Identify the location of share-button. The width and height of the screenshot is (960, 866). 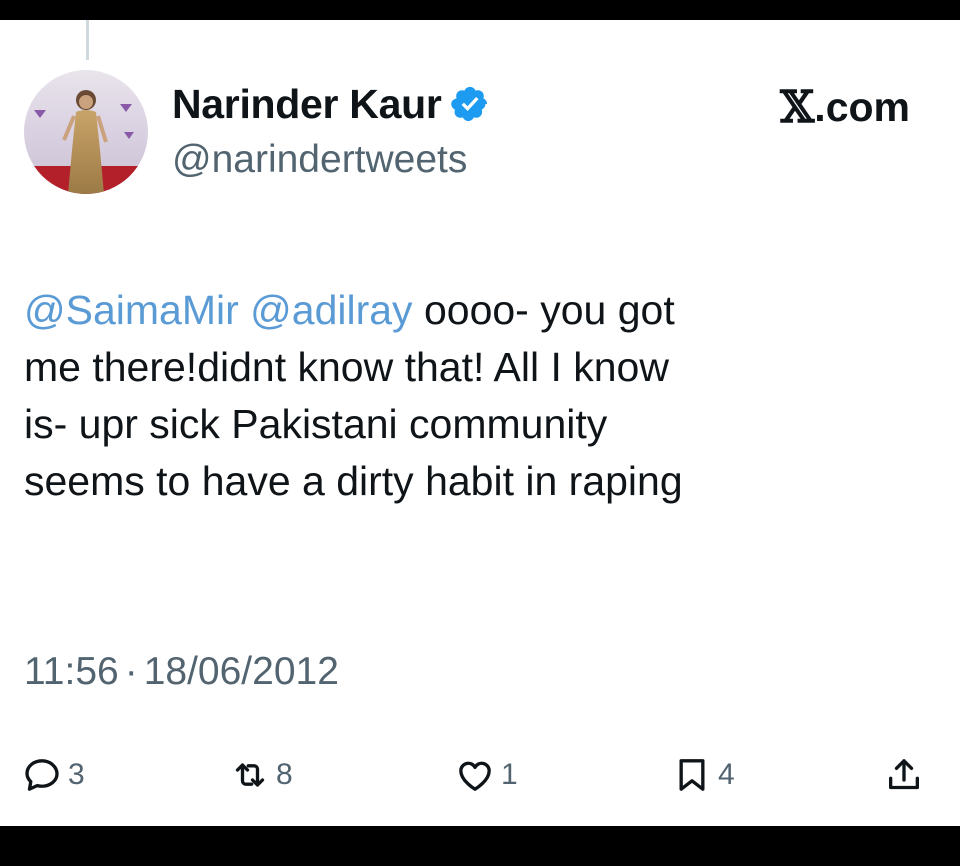
(904, 775).